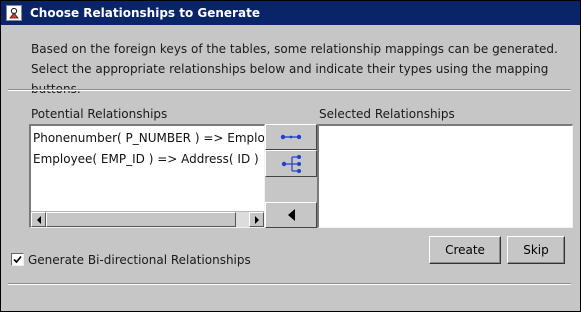 This screenshot has height=312, width=581. I want to click on scroll-left-button, so click(38, 219).